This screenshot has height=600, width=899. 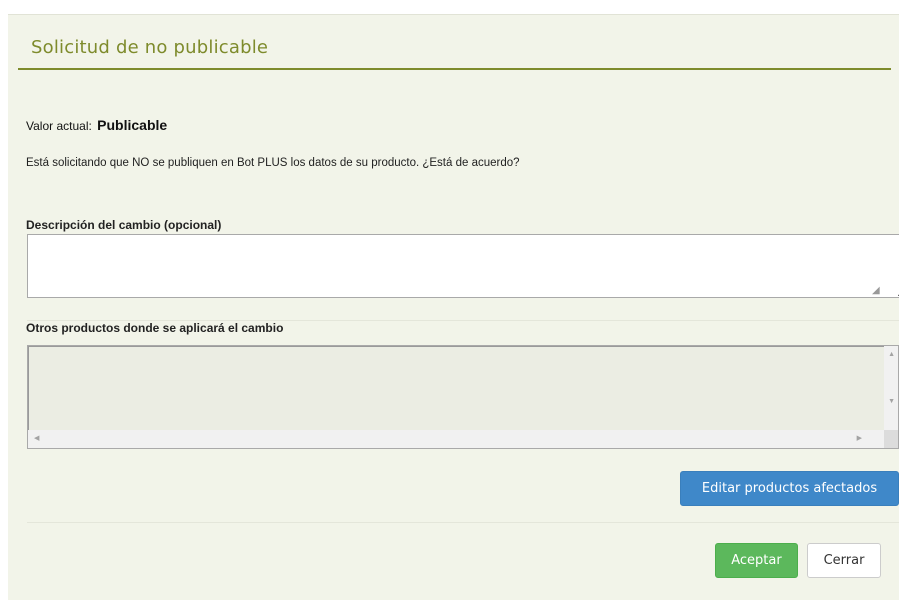 I want to click on scroll-right-icon: ▶, so click(x=859, y=439).